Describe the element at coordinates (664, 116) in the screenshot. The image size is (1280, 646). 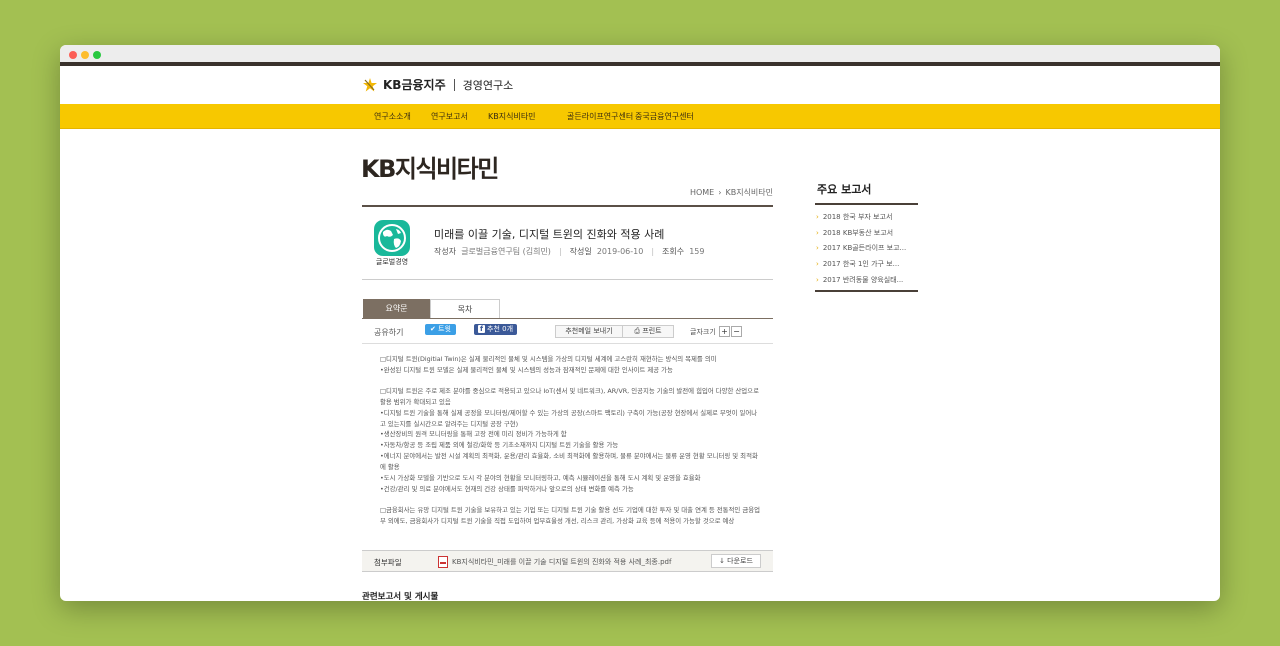
I see `nav-item-china-finance: 중국금융연구센터` at that location.